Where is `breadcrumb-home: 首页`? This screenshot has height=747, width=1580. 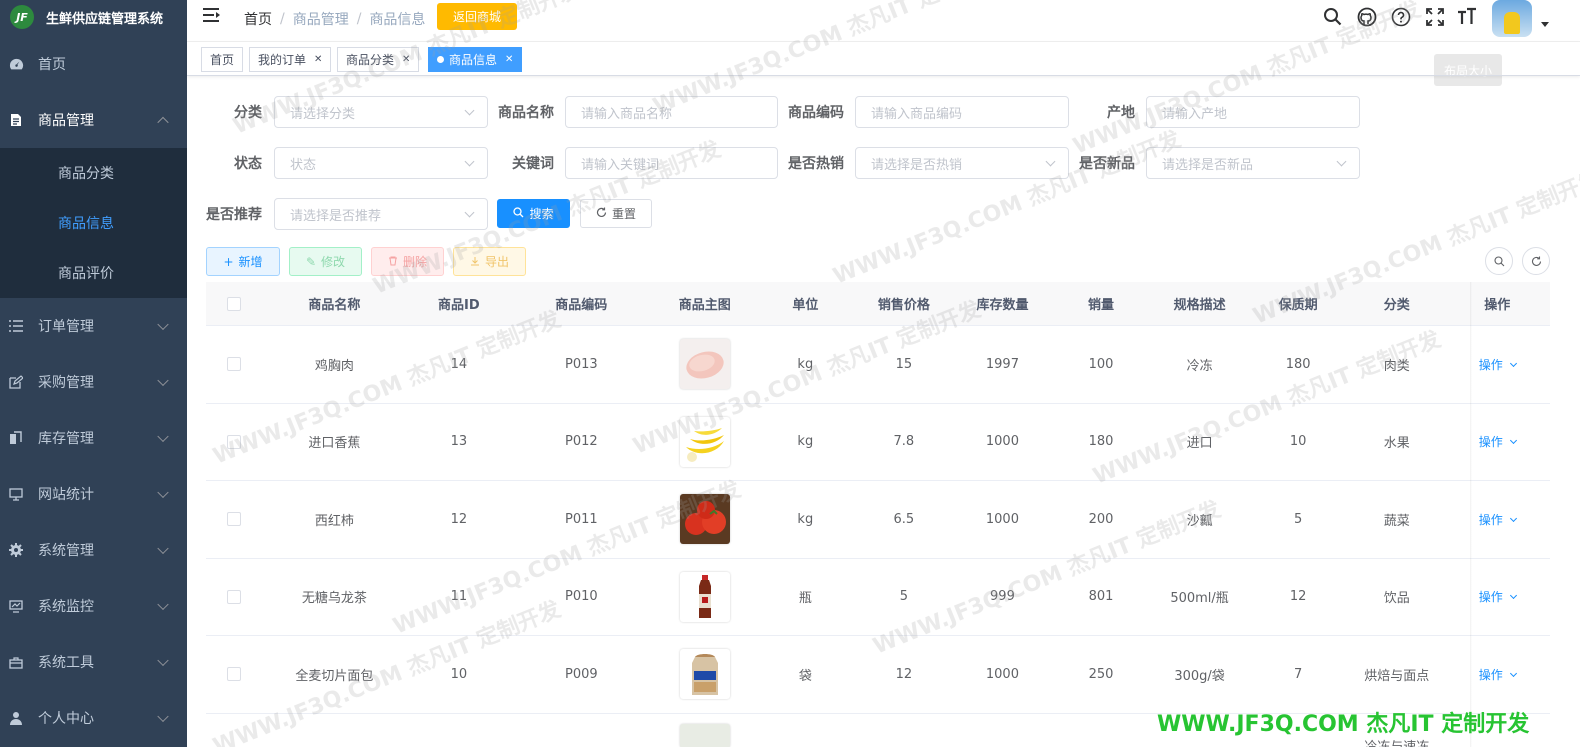
breadcrumb-home: 首页 is located at coordinates (258, 19).